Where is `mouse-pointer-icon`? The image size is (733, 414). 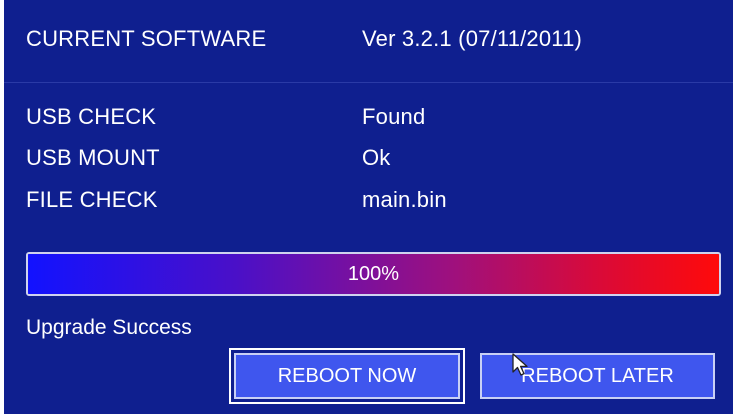
mouse-pointer-icon is located at coordinates (520, 364).